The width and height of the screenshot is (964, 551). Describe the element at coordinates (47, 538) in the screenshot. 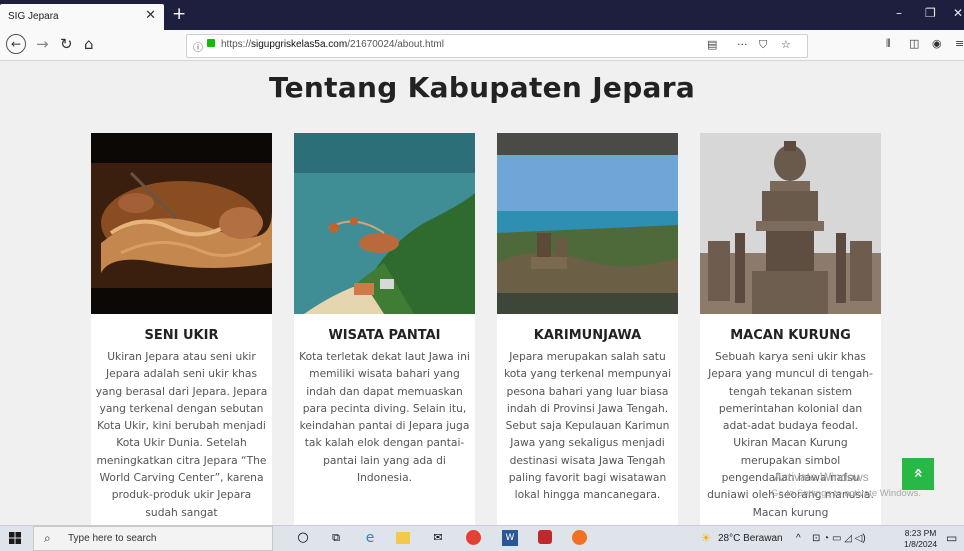

I see `search-icon: ⌕` at that location.